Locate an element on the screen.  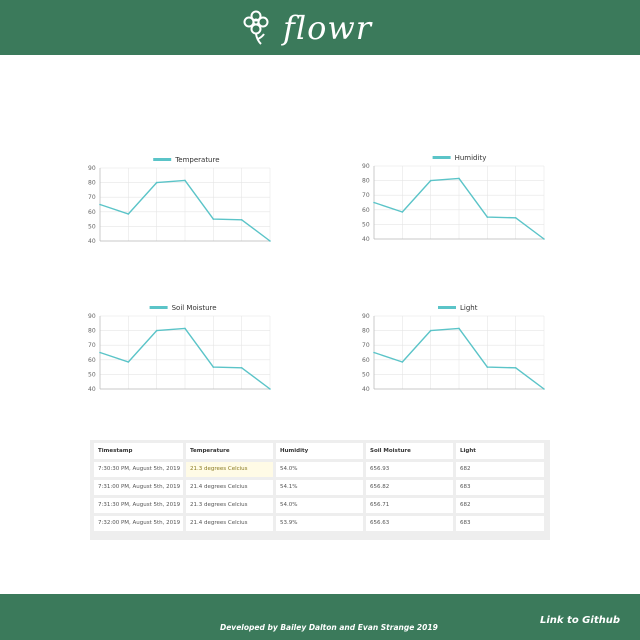
cell-timestamp: 7:31:30 PM, August 5th, 2019 is located at coordinates (138, 505).